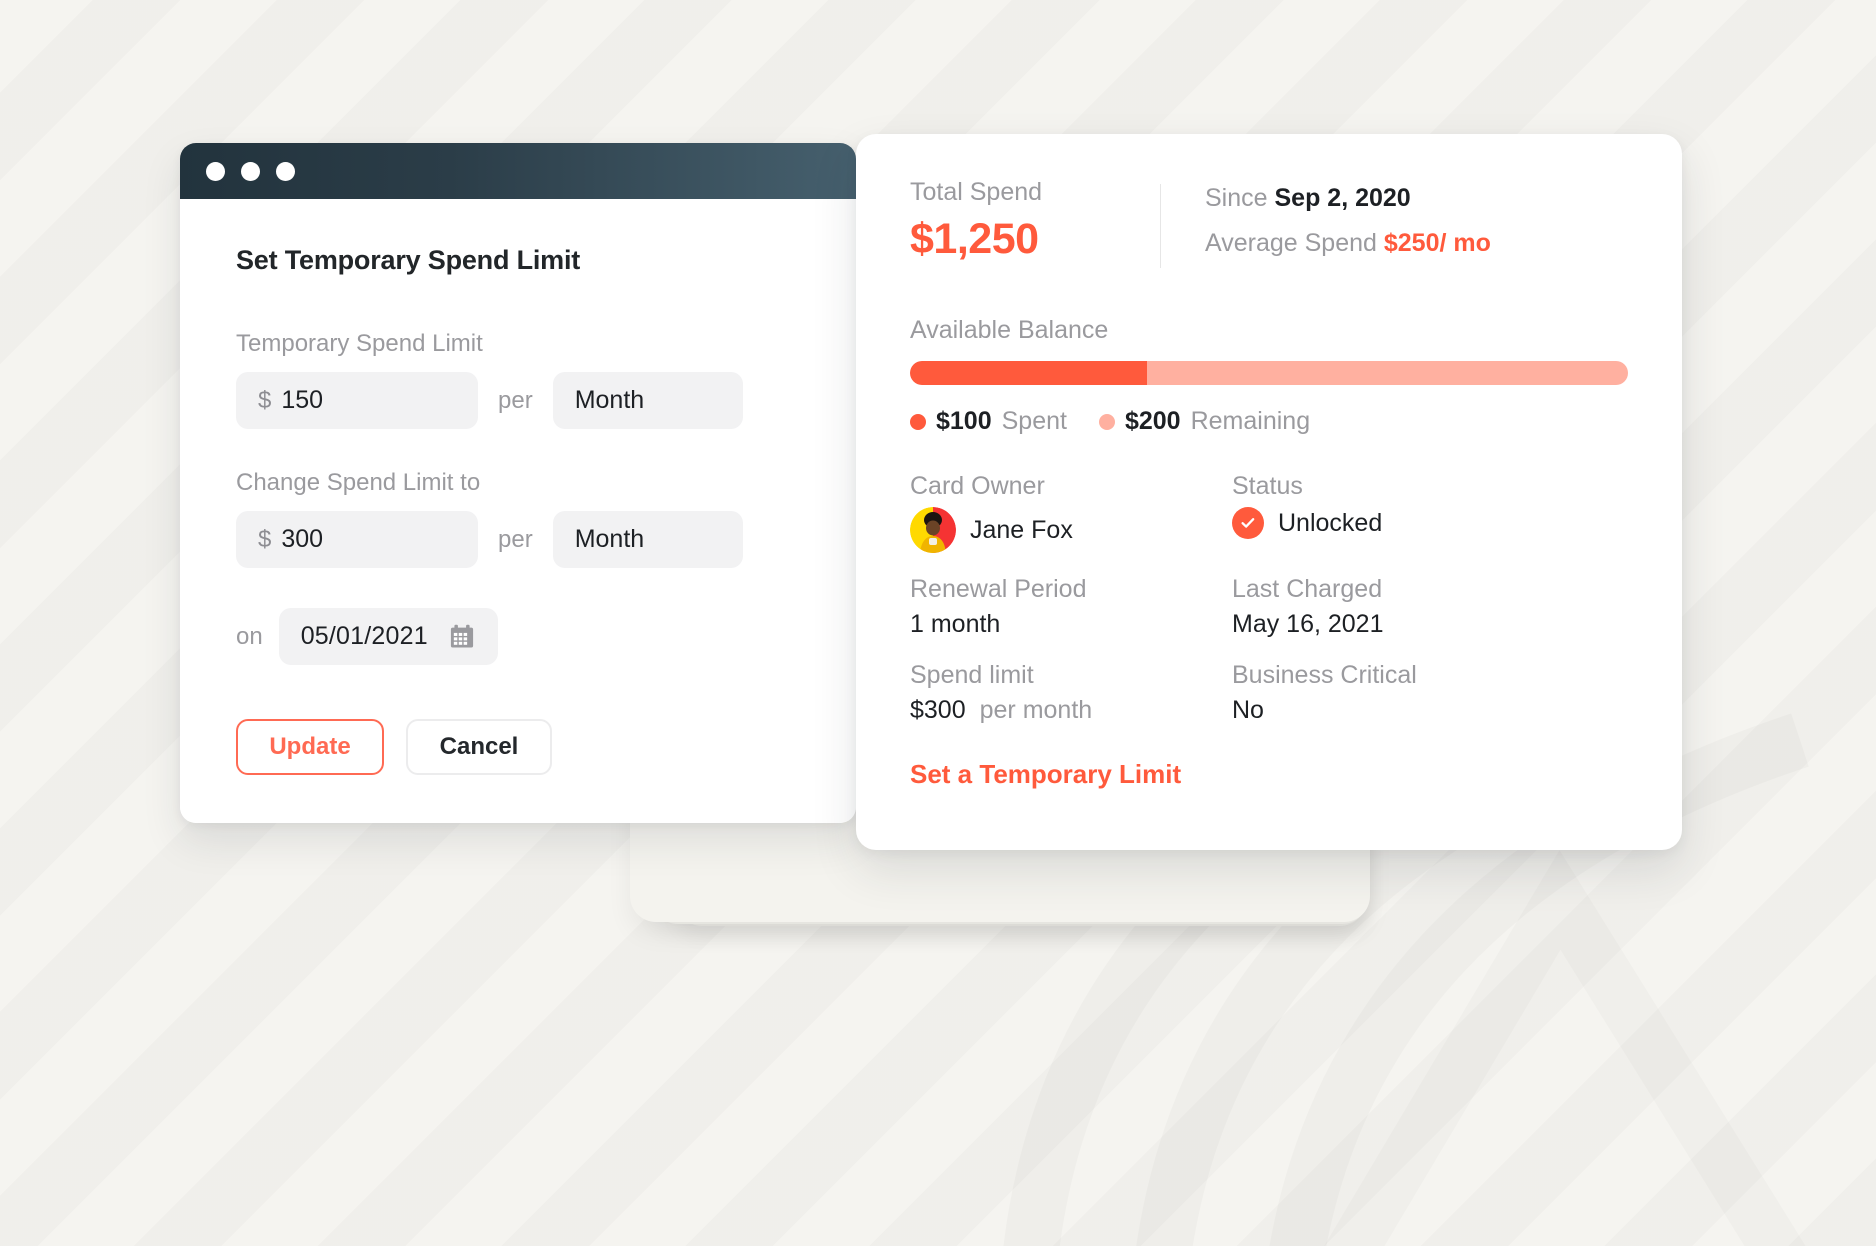 This screenshot has width=1876, height=1246. What do you see at coordinates (285, 171) in the screenshot?
I see `maximize-dot-icon` at bounding box center [285, 171].